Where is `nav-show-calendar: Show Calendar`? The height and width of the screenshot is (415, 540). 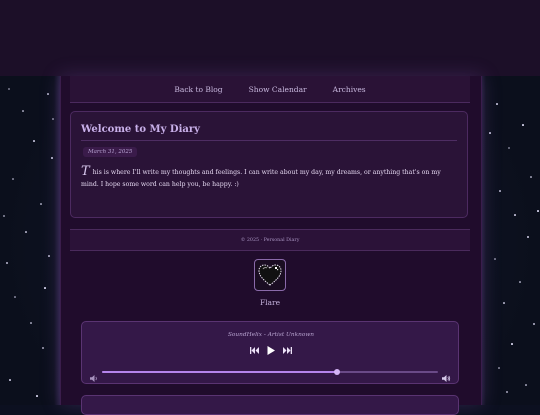
nav-show-calendar: Show Calendar is located at coordinates (278, 89).